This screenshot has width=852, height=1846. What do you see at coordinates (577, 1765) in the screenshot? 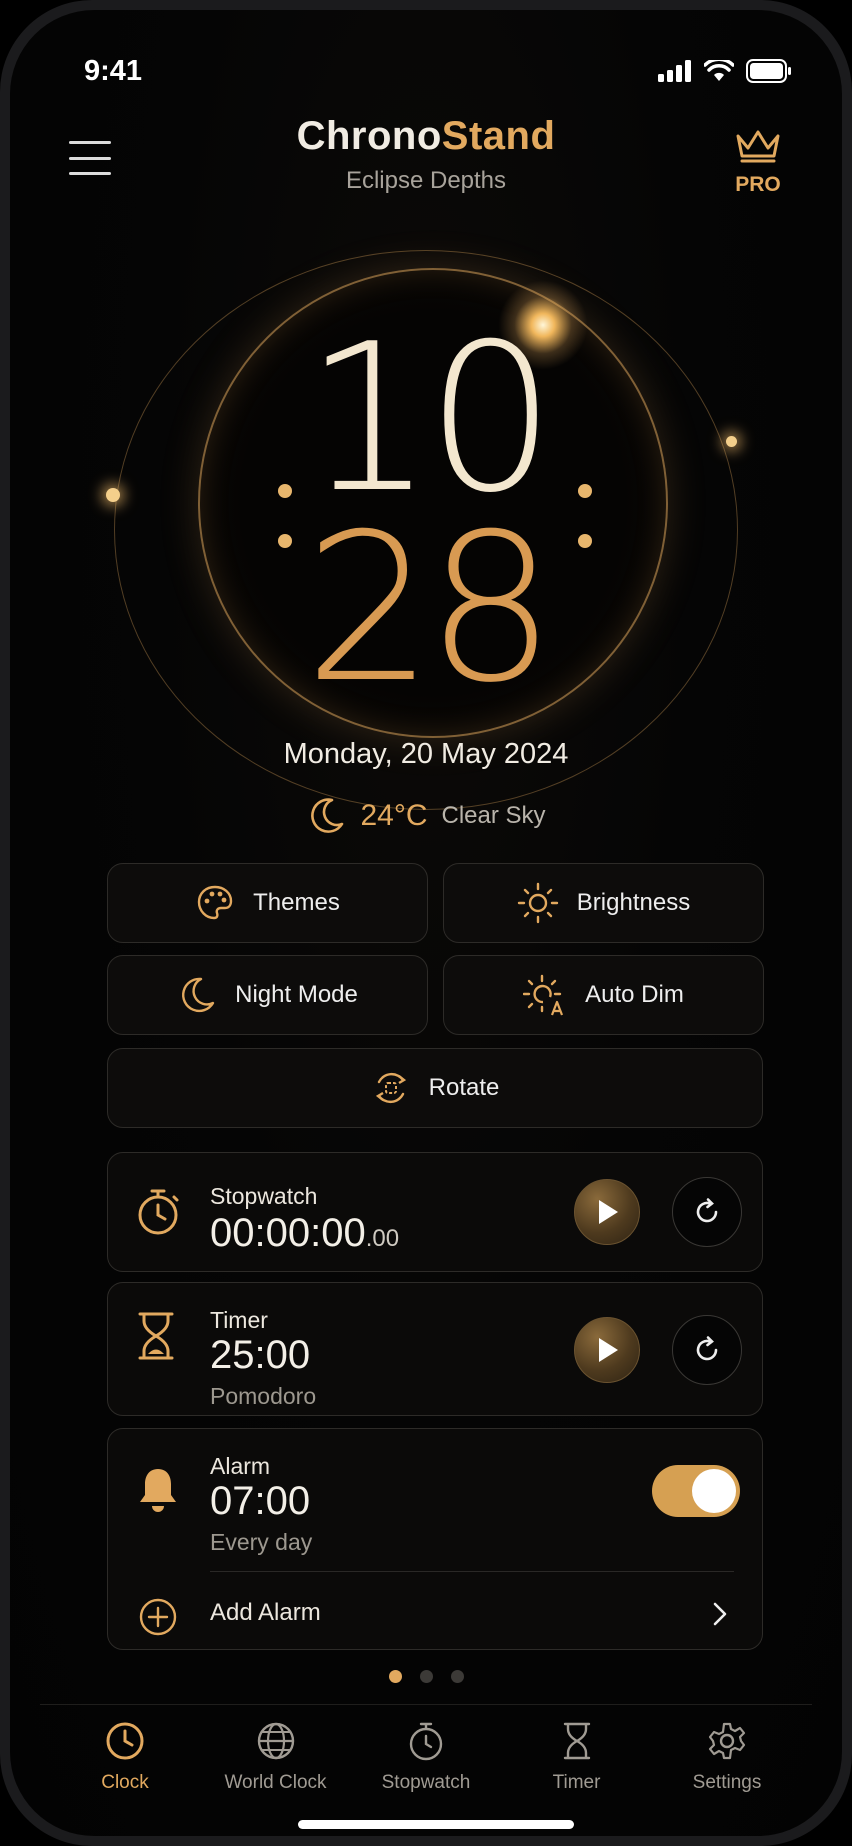
I see `tab-timer: Timer` at bounding box center [577, 1765].